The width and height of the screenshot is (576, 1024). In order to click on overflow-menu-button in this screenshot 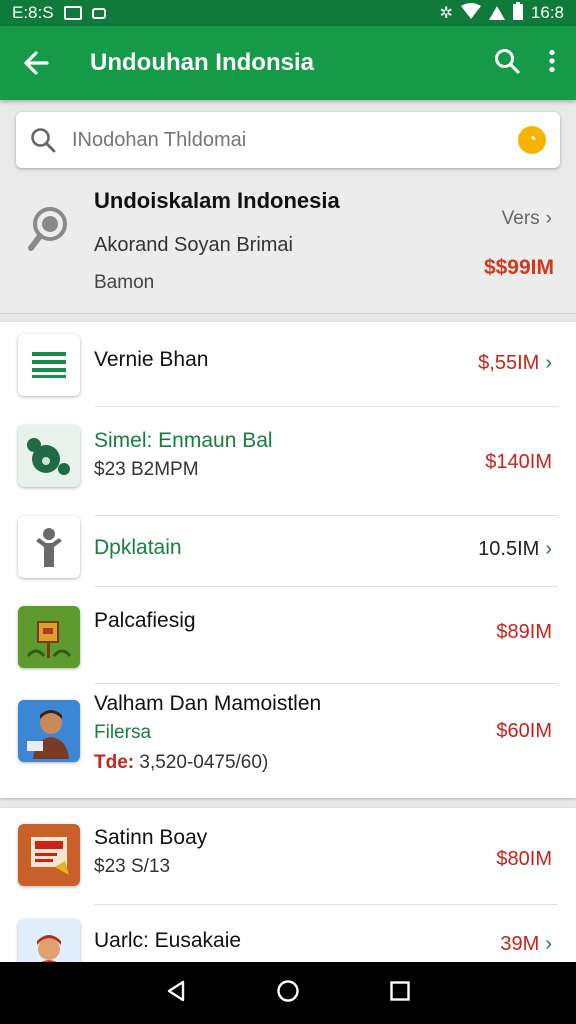, I will do `click(552, 63)`.